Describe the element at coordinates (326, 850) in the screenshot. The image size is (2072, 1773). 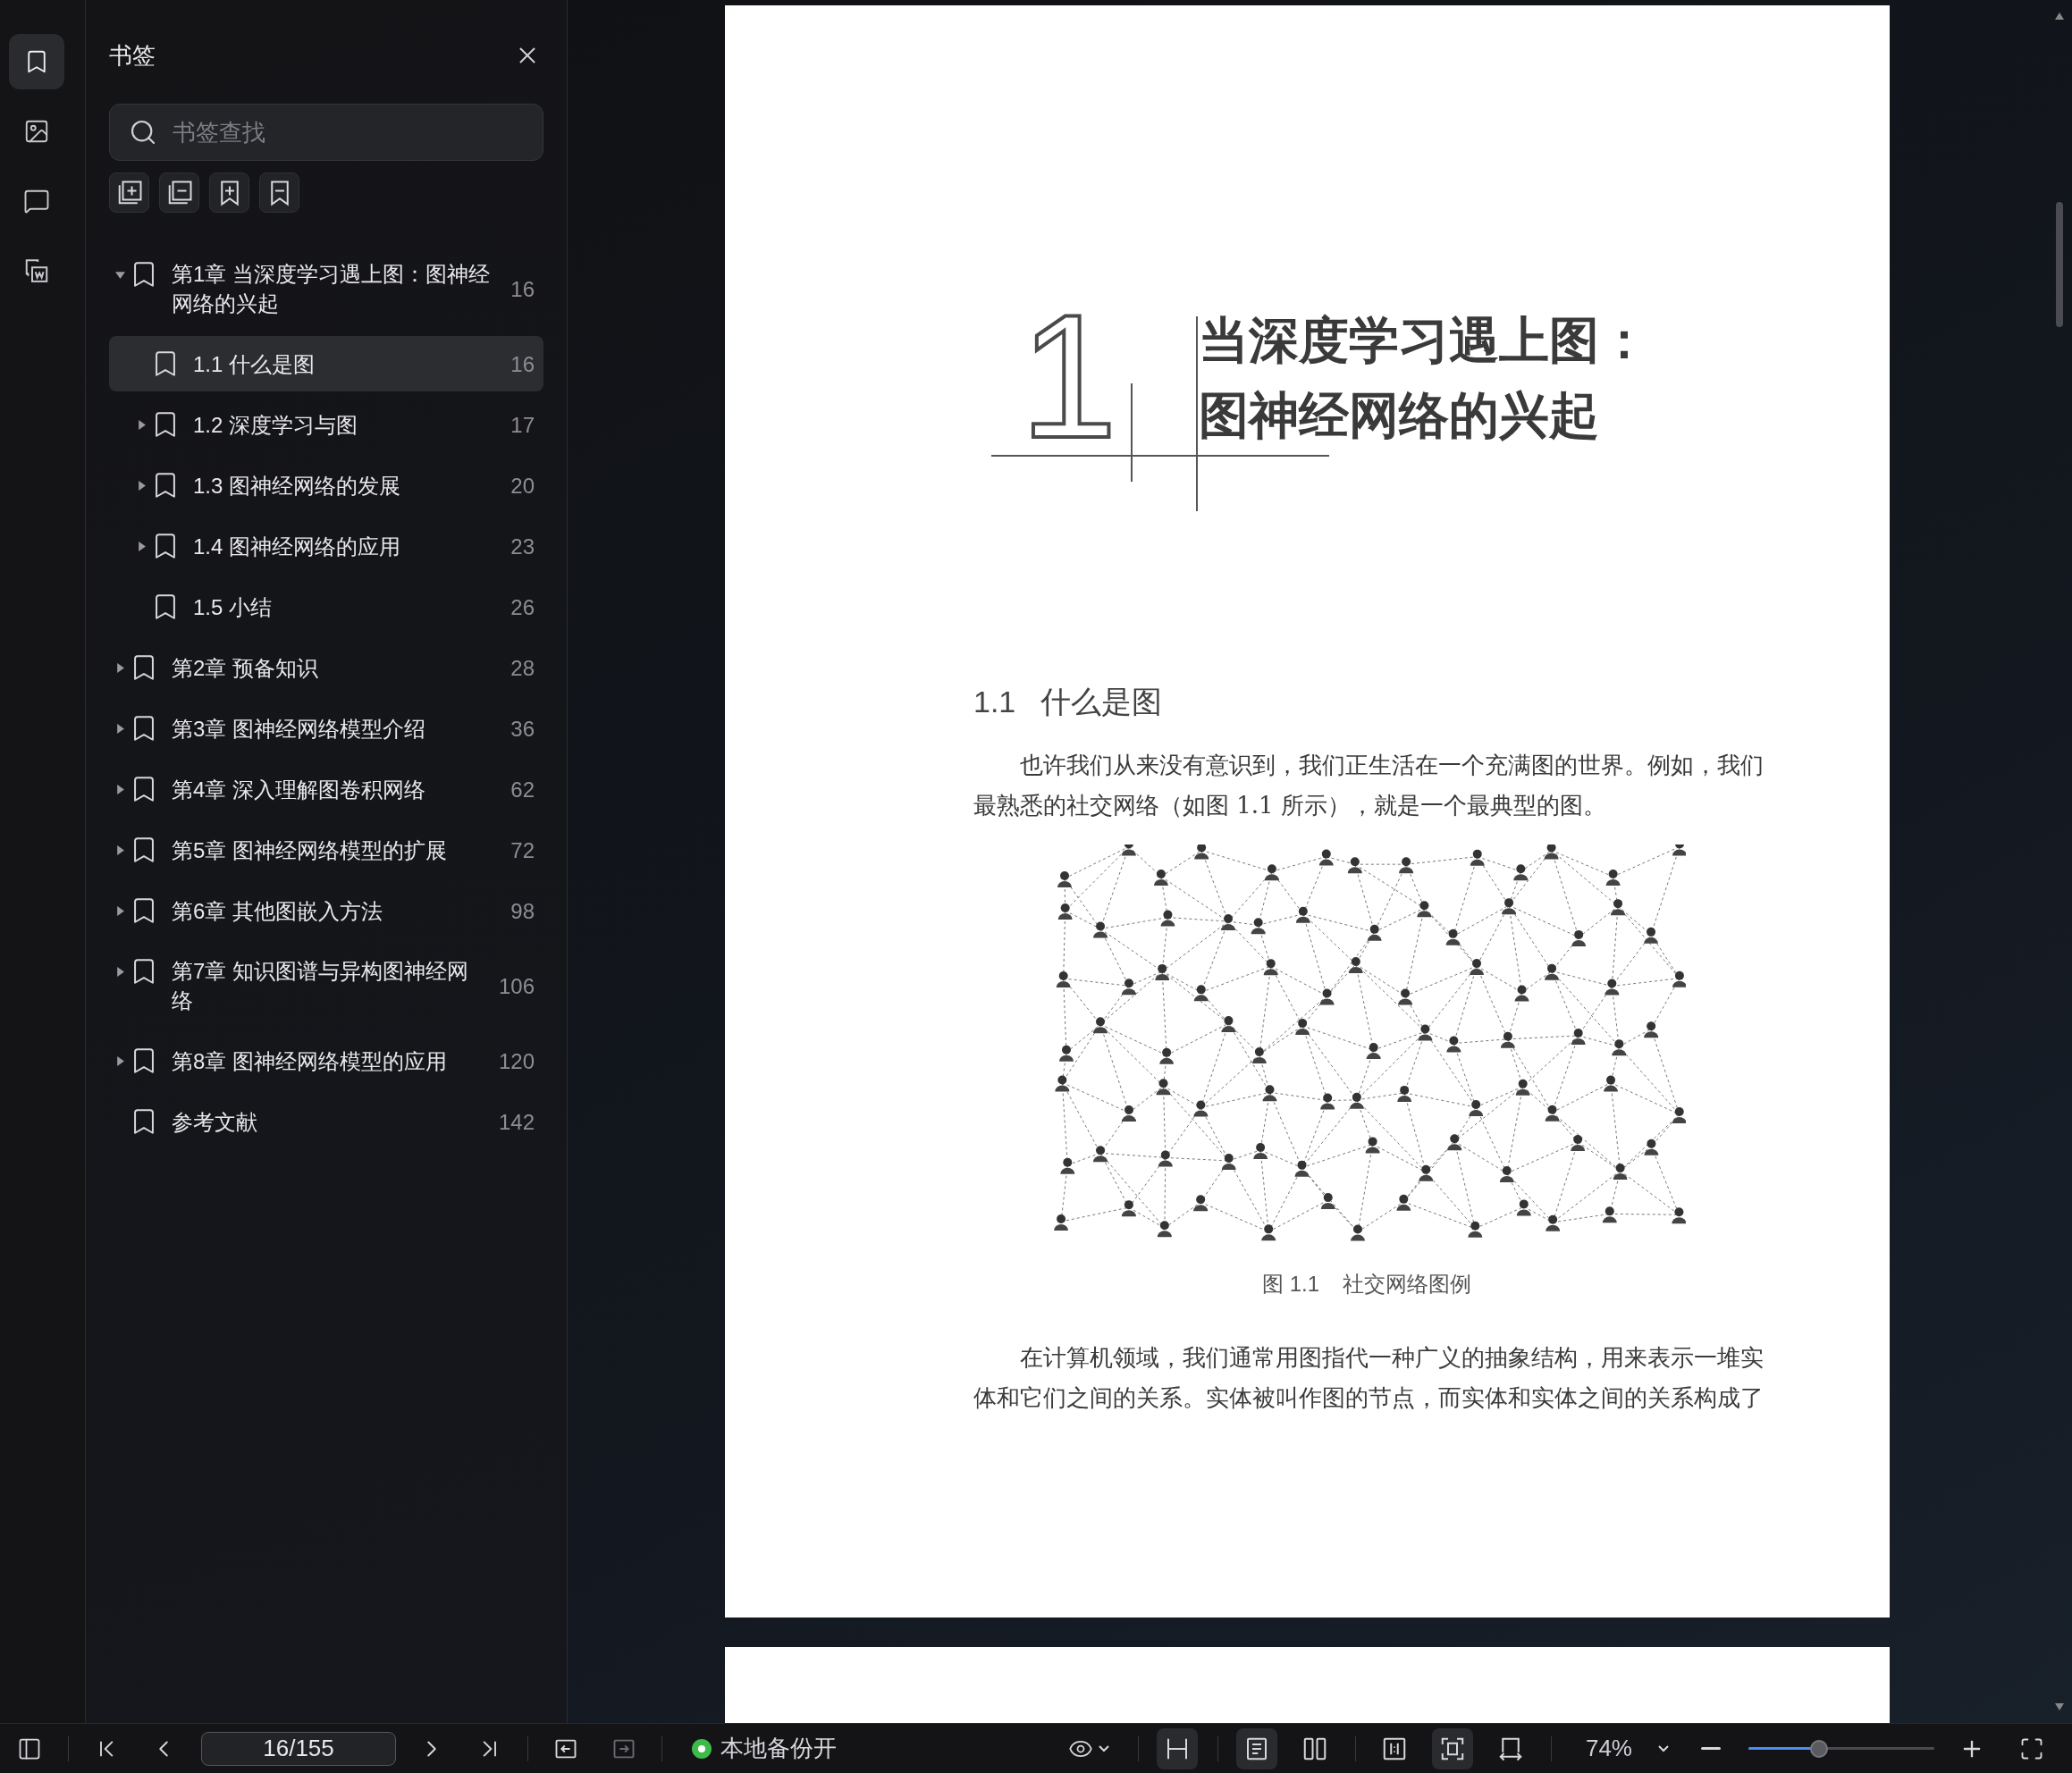
I see `bookmark-item: 第5章 图神经网络模型的扩展 72` at that location.